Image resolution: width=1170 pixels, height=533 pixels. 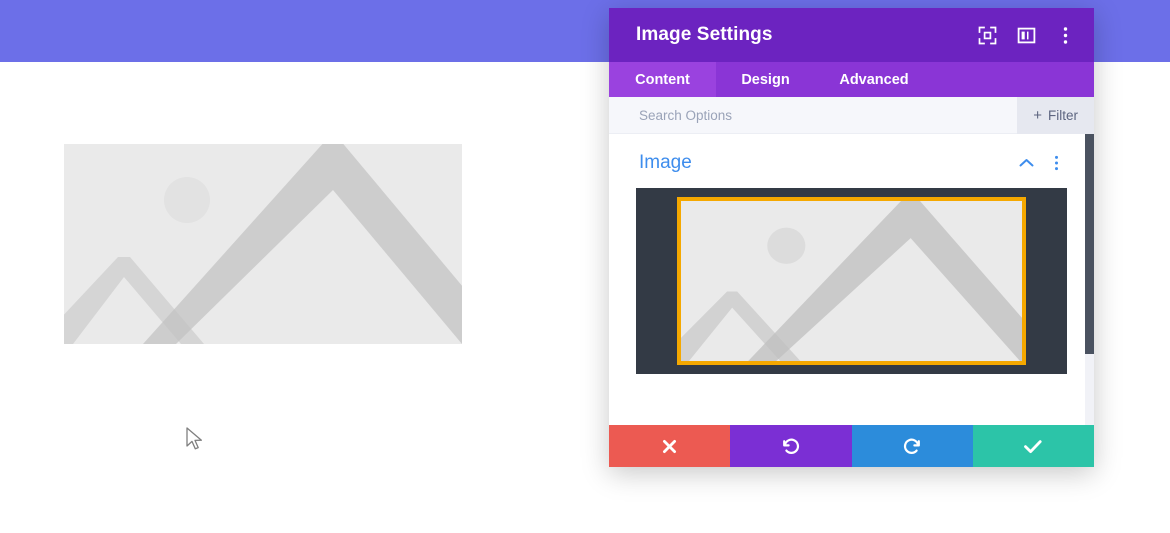 What do you see at coordinates (1089, 244) in the screenshot?
I see `modal-scrollbar-thumb` at bounding box center [1089, 244].